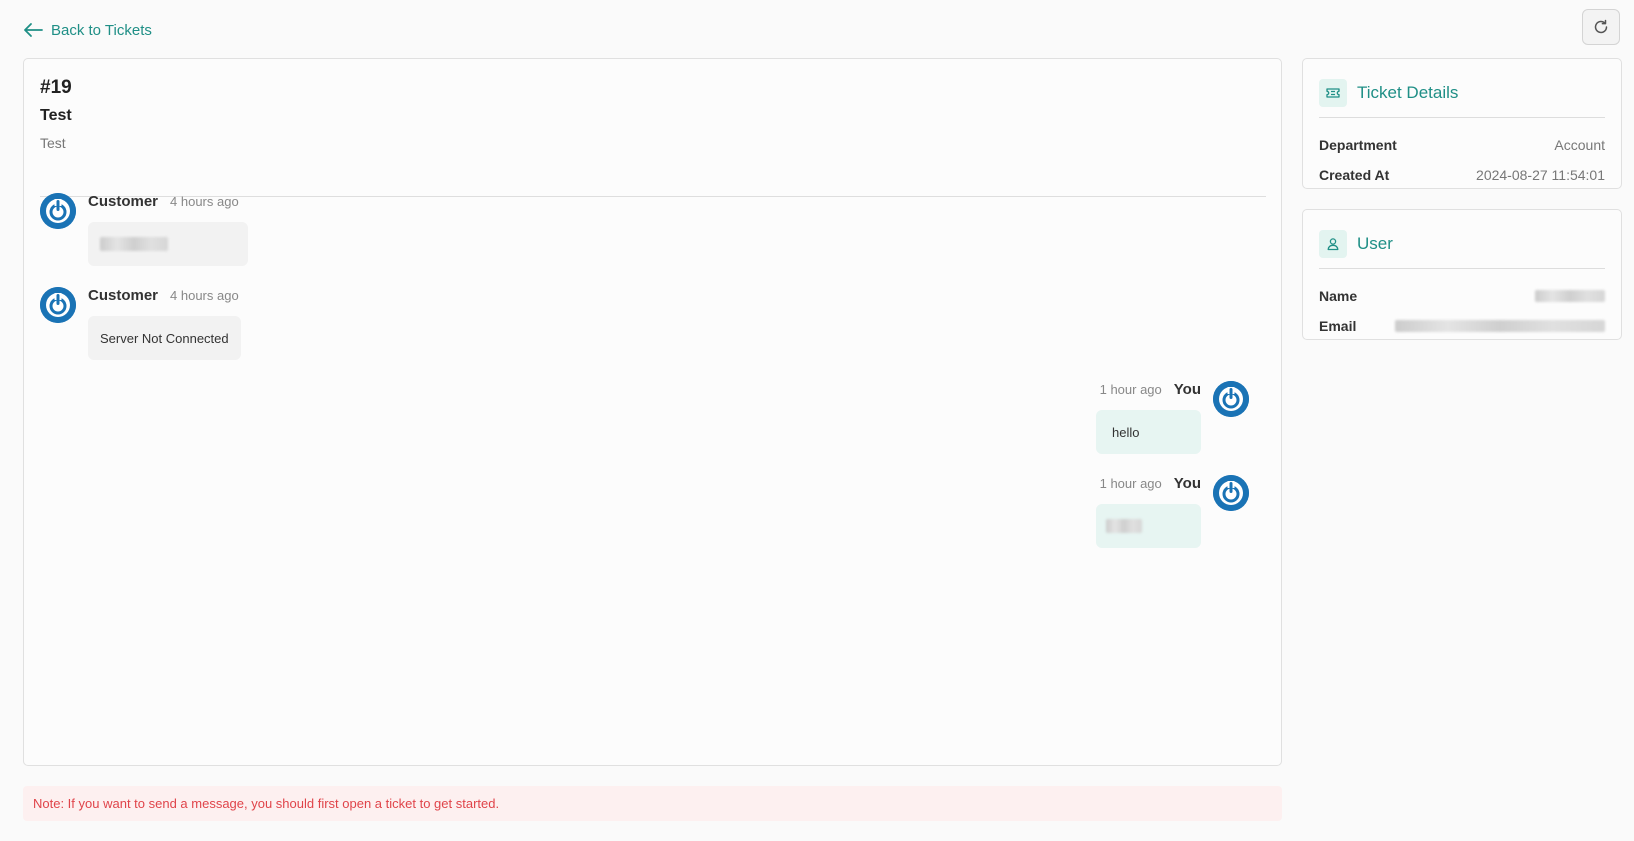  I want to click on ticket-icon-wrap, so click(1333, 93).